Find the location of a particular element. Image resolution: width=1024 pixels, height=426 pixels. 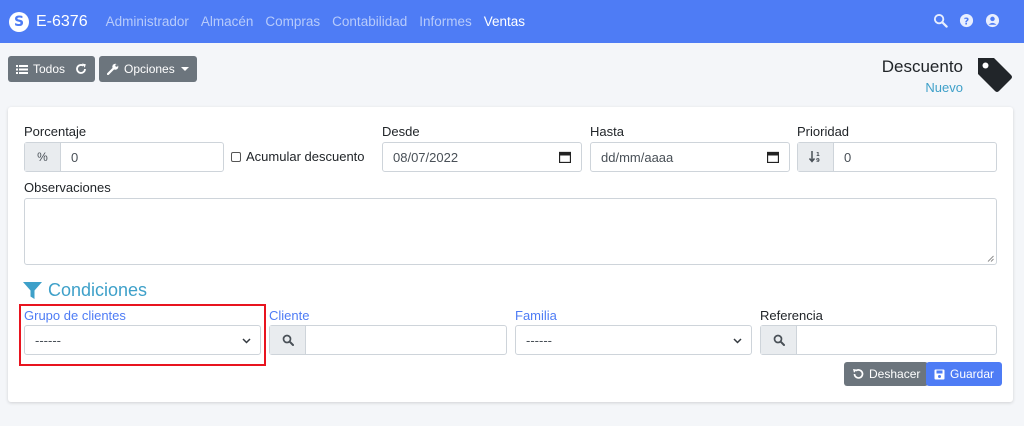

reference-search-input is located at coordinates (878, 340).